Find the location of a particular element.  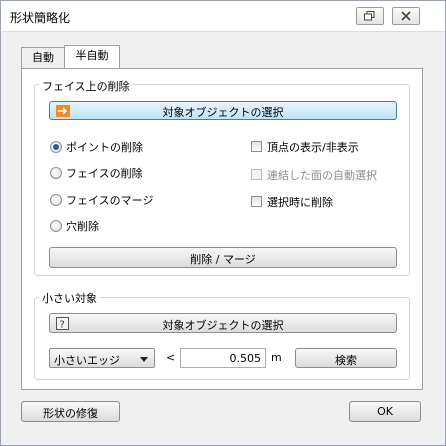

small-type-dropdown-value: 小さいエッジ is located at coordinates (87, 360).